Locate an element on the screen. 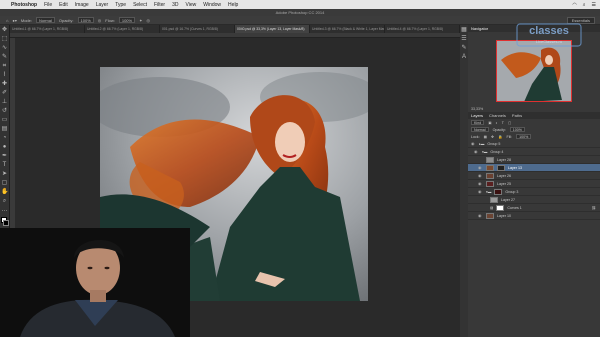 This screenshot has width=600, height=337. pressure-opacity-icon: ◎ is located at coordinates (100, 20).